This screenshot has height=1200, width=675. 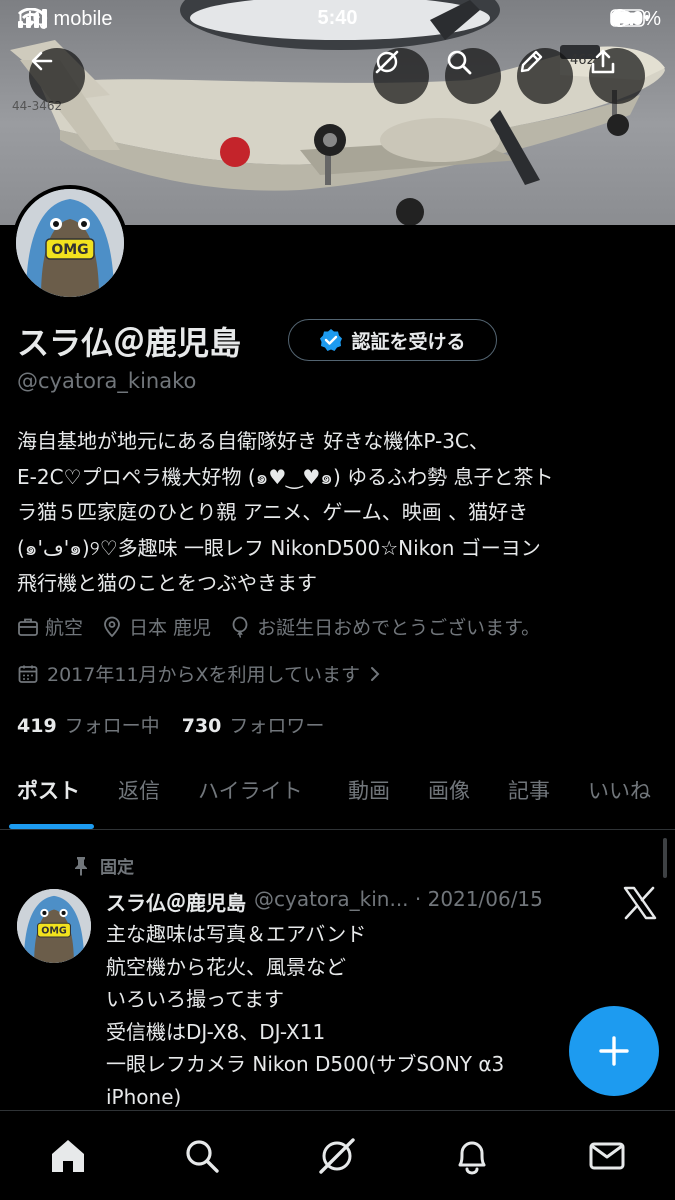 What do you see at coordinates (640, 903) in the screenshot?
I see `x-logo-icon` at bounding box center [640, 903].